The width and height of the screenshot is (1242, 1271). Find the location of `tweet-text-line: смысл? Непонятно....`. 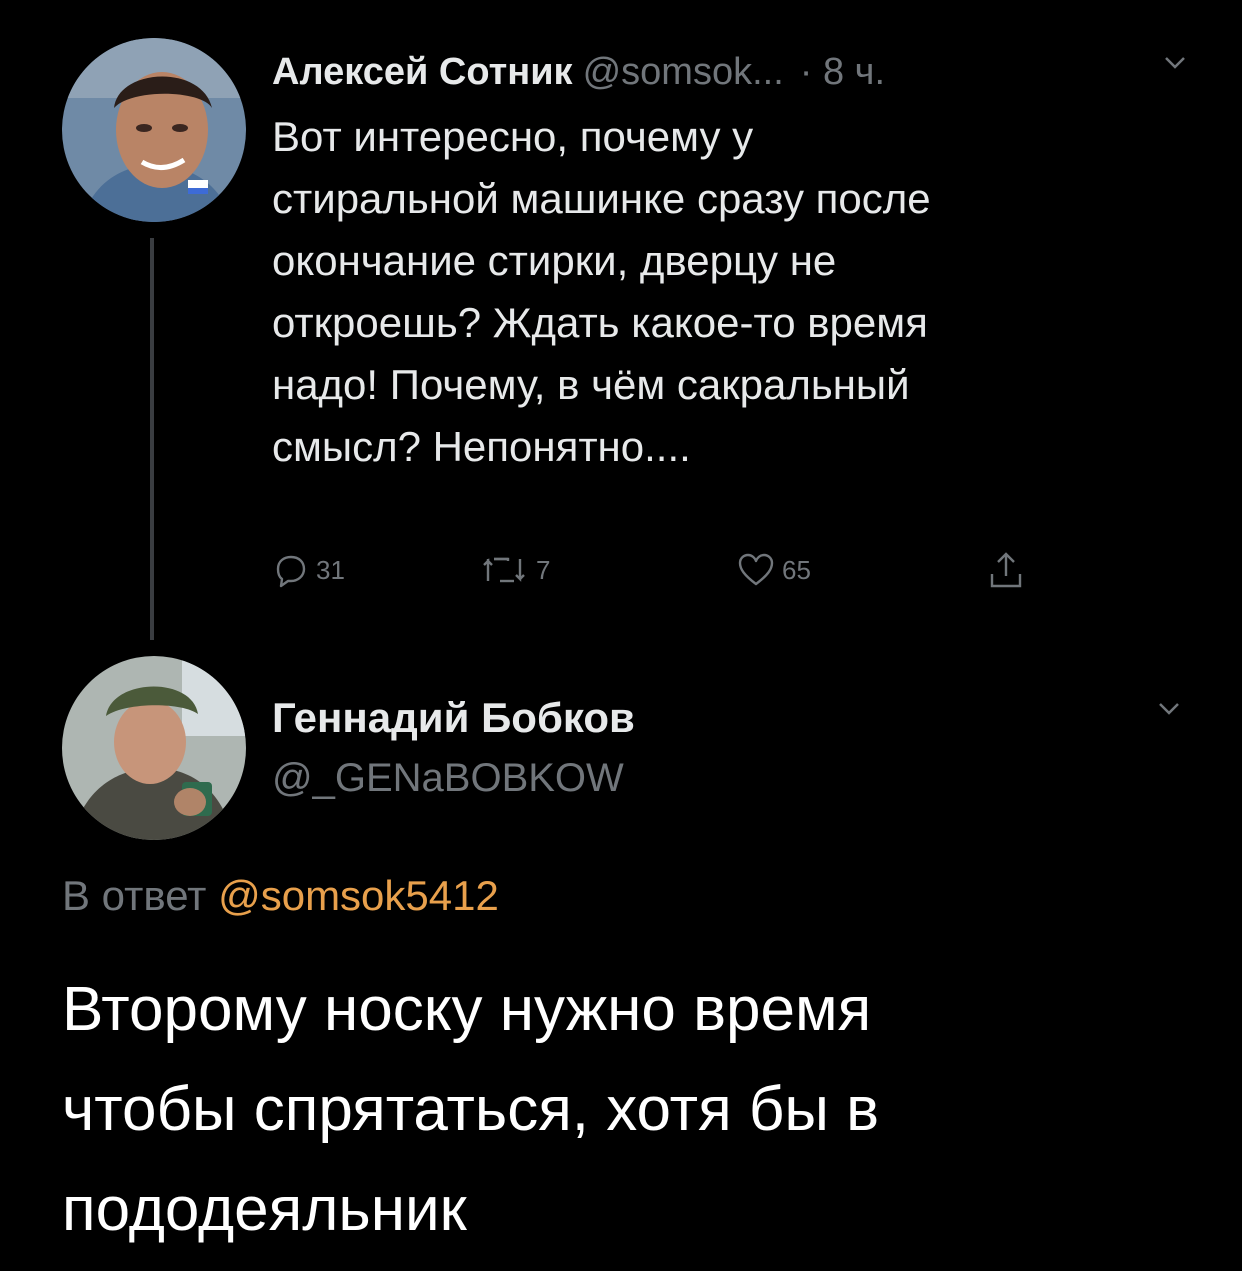

tweet-text-line: смысл? Непонятно.... is located at coordinates (481, 446).